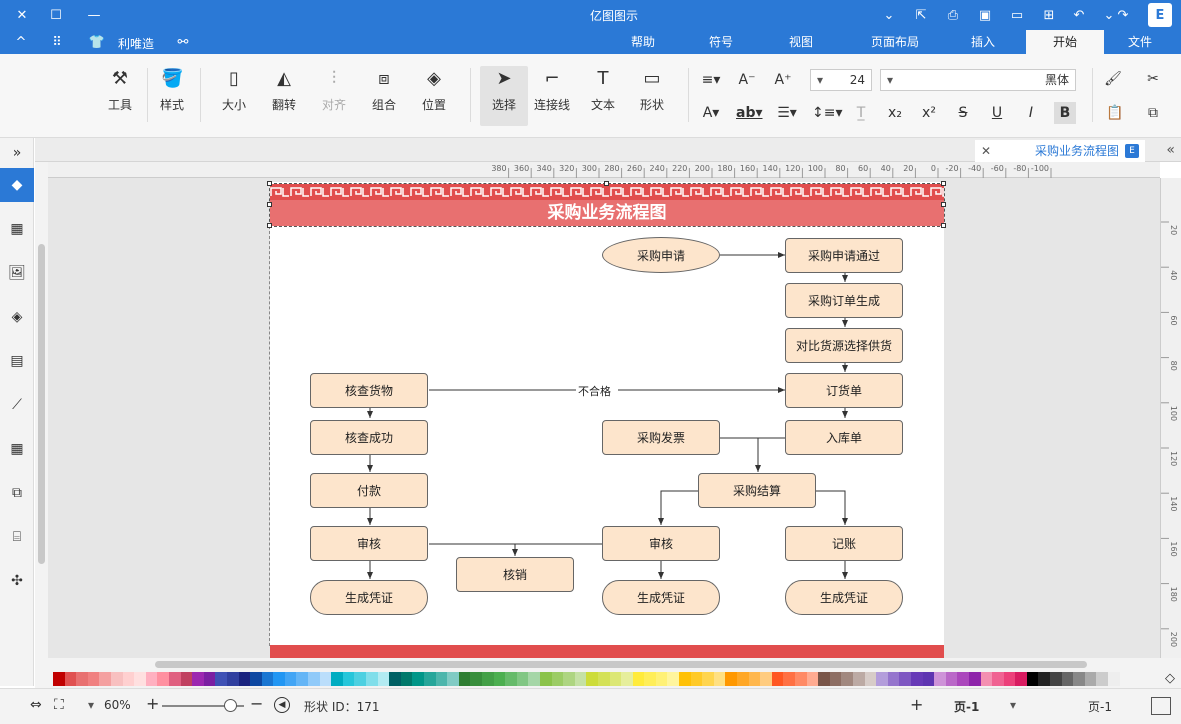 Image resolution: width=1181 pixels, height=724 pixels. What do you see at coordinates (57, 42) in the screenshot?
I see `apps-icon: ⠿` at bounding box center [57, 42].